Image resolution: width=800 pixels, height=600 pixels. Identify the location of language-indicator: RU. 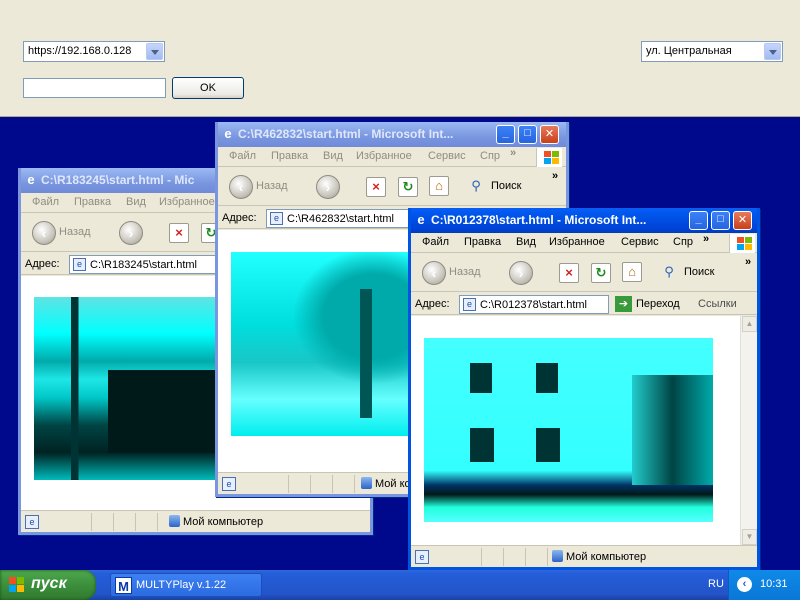
(716, 584).